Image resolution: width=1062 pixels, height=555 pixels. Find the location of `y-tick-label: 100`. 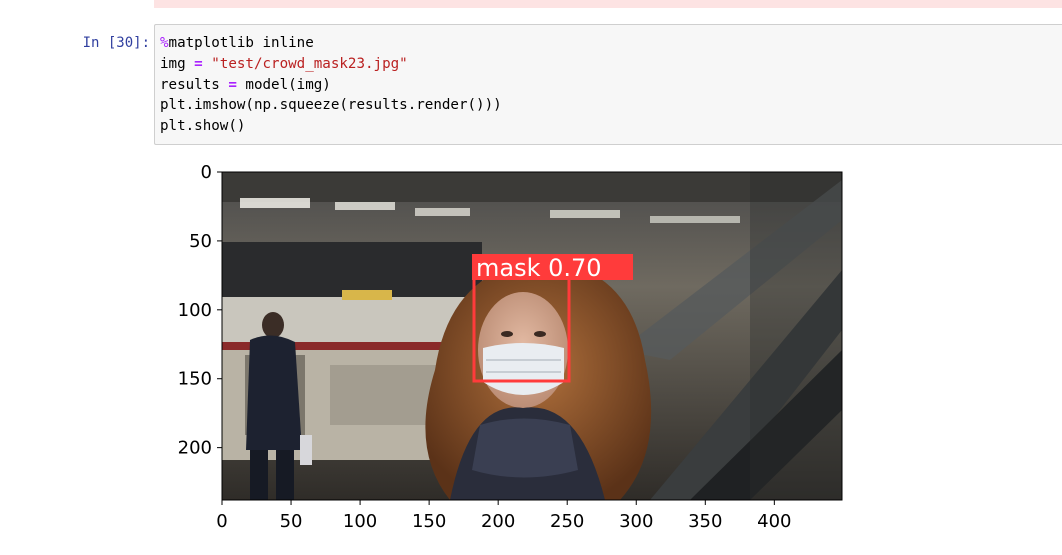

y-tick-label: 100 is located at coordinates (195, 310).